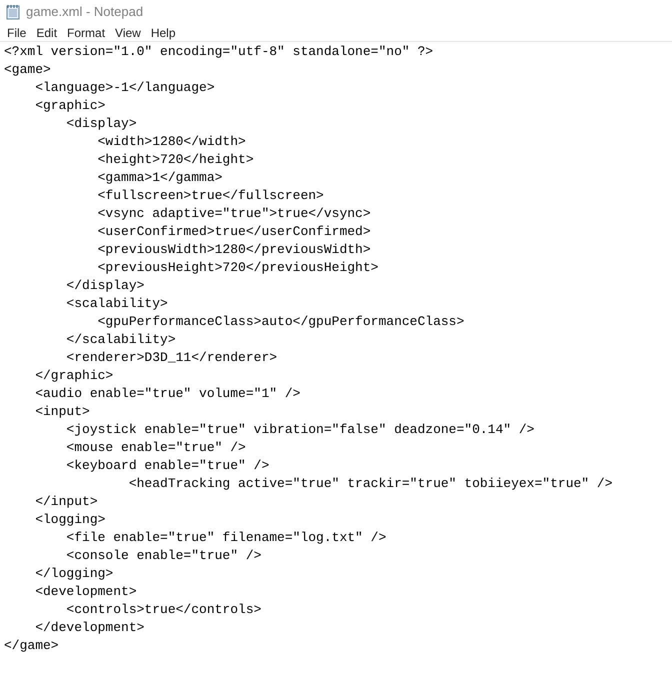 Image resolution: width=672 pixels, height=697 pixels. I want to click on menu-item: Help, so click(163, 33).